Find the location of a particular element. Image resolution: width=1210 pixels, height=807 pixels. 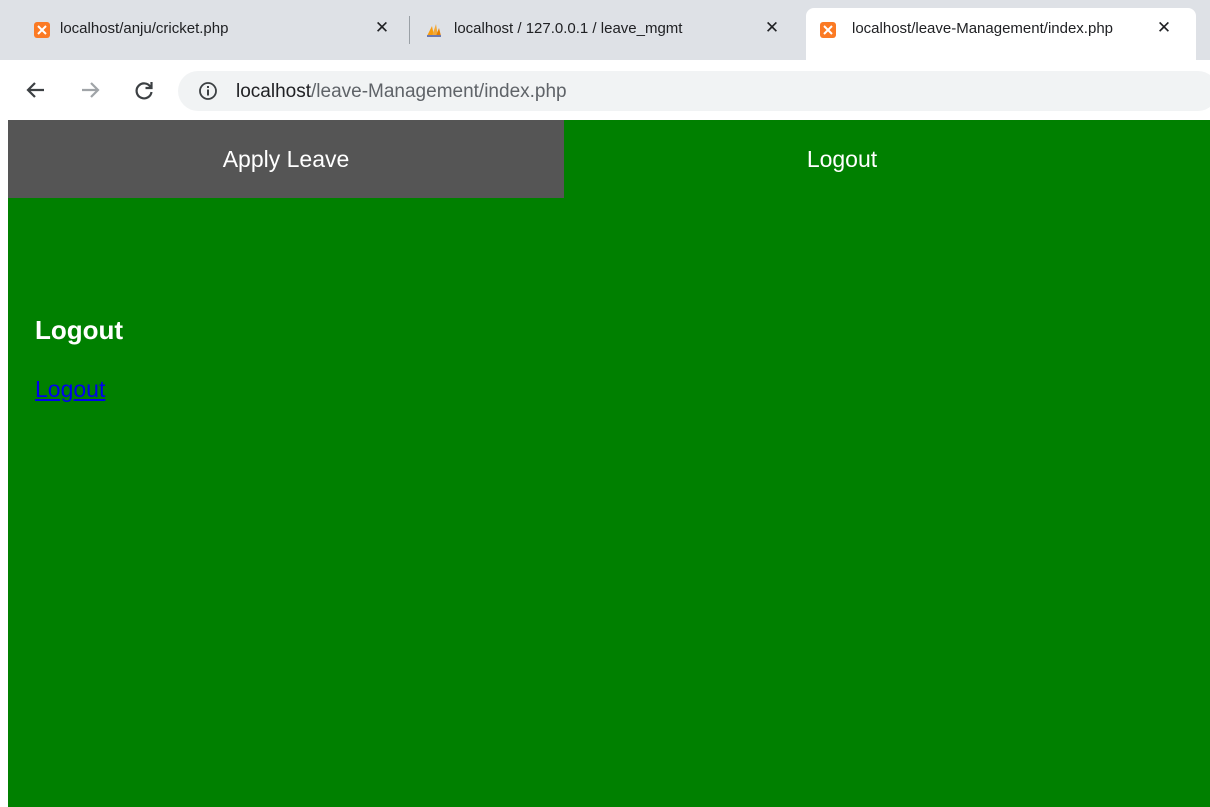

main-content: Logout Logout is located at coordinates (79, 359).